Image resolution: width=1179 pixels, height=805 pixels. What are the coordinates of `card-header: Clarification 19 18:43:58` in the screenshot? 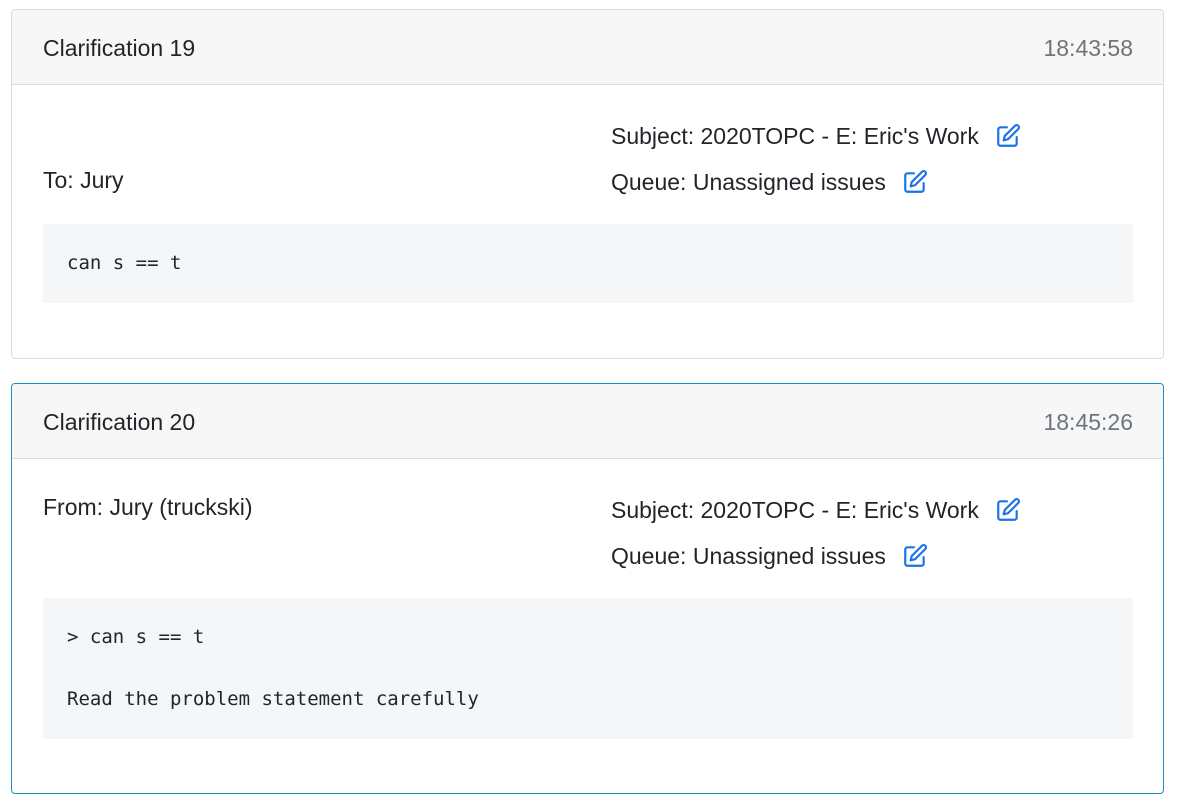 It's located at (587, 47).